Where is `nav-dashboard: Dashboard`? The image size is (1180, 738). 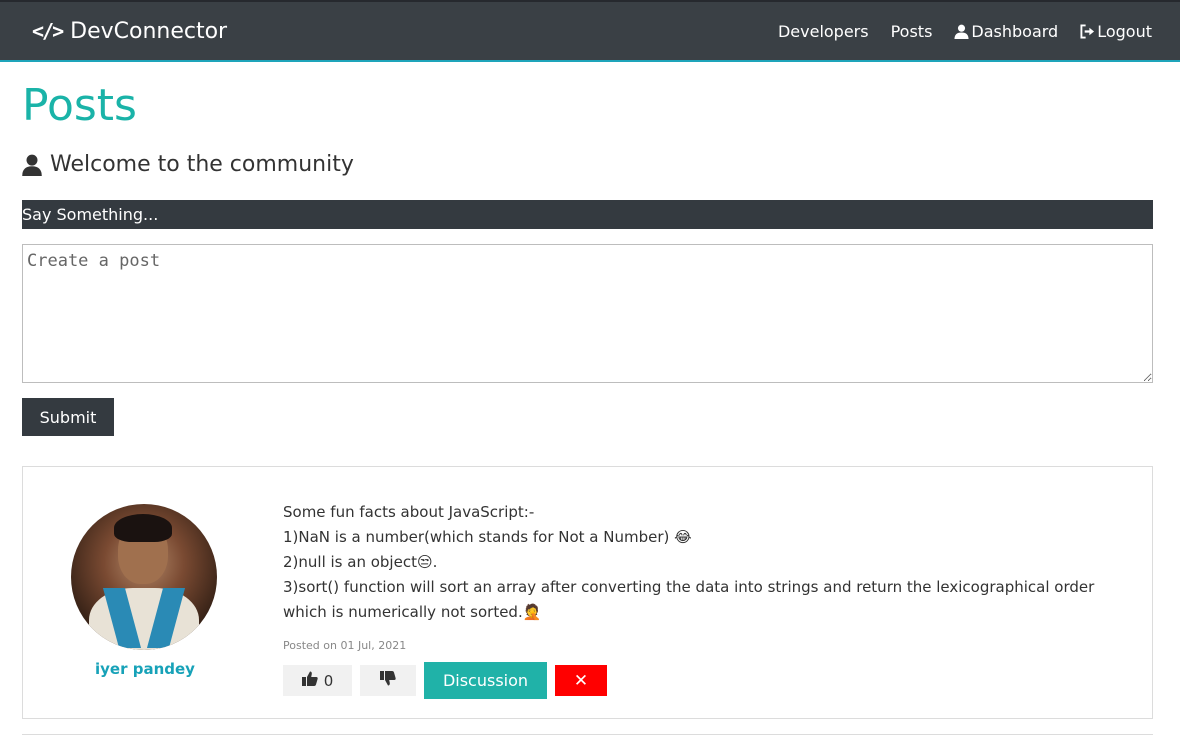 nav-dashboard: Dashboard is located at coordinates (1006, 31).